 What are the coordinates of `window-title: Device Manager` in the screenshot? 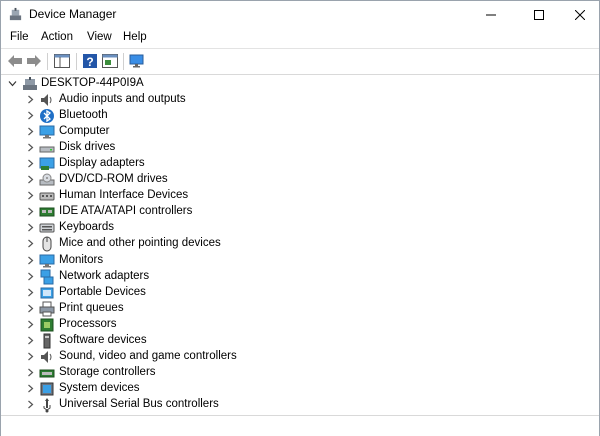 It's located at (73, 14).